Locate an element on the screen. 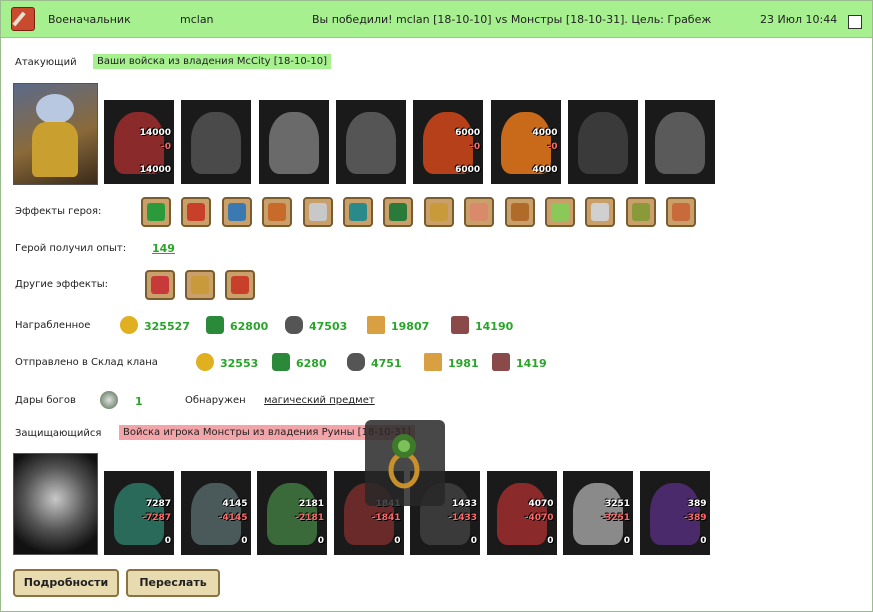  forward-button: Переслать is located at coordinates (173, 583).